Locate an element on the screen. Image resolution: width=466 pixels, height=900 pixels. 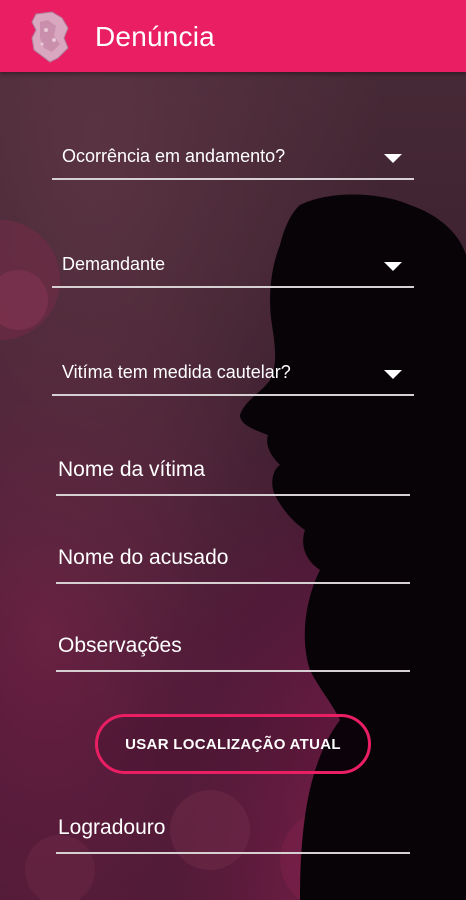
dropdown-label: Demandante is located at coordinates (114, 264).